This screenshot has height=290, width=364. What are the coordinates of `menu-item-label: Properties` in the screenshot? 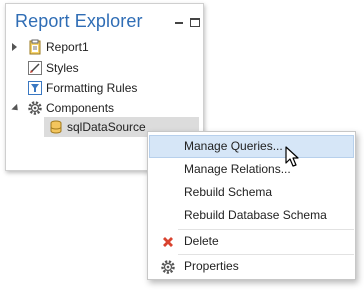 It's located at (211, 266).